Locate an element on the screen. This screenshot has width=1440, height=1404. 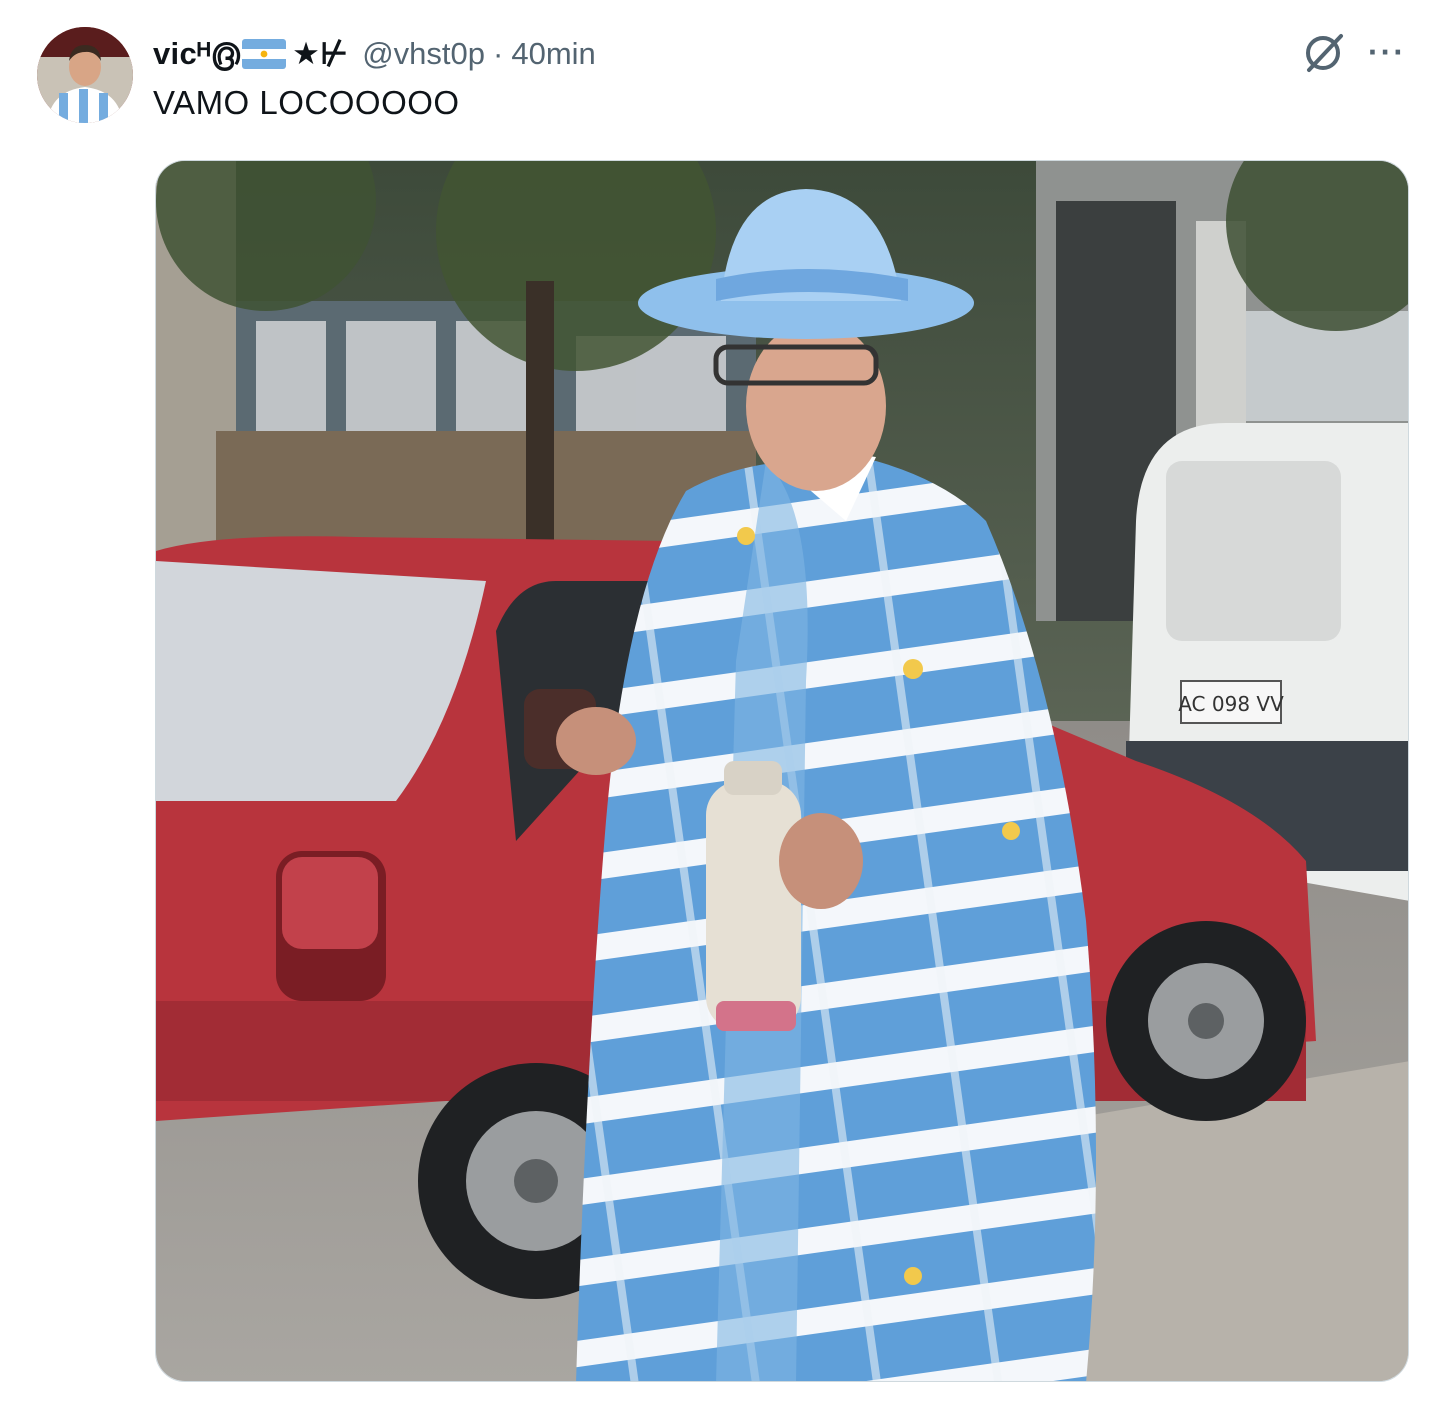
avatar is located at coordinates (85, 75).